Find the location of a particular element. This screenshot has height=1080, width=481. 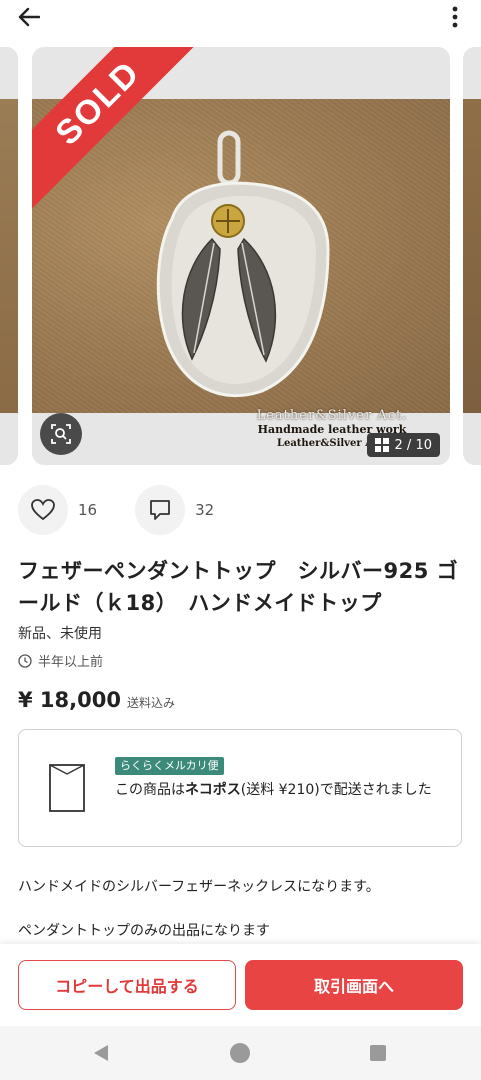

system-home-icon is located at coordinates (240, 1053).